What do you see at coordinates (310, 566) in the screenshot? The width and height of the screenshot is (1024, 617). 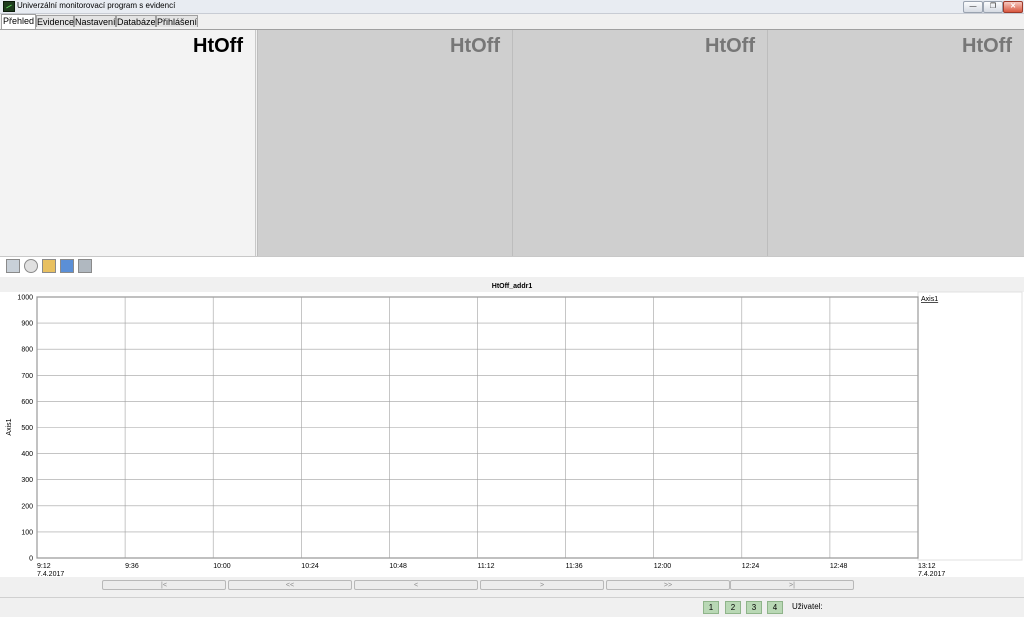 I see `x-tick-label: 10:24` at bounding box center [310, 566].